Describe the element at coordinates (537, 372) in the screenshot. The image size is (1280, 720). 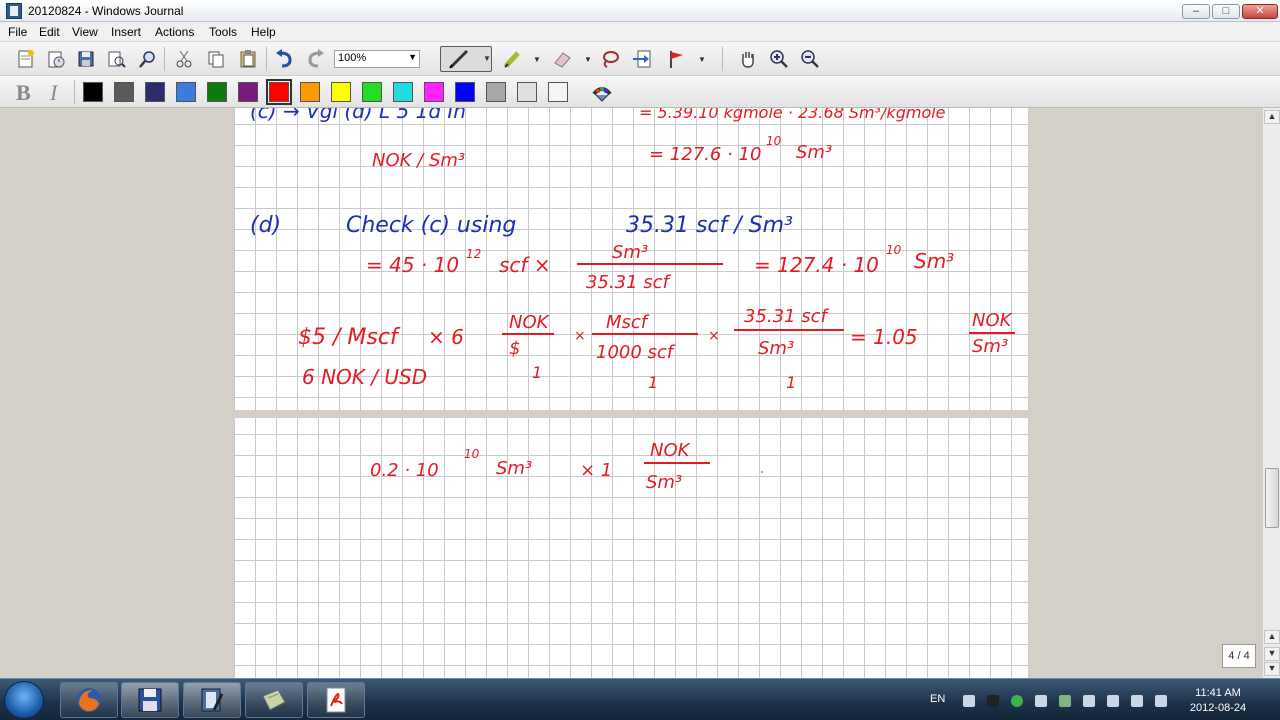
I see `ink-one-1: 1` at that location.